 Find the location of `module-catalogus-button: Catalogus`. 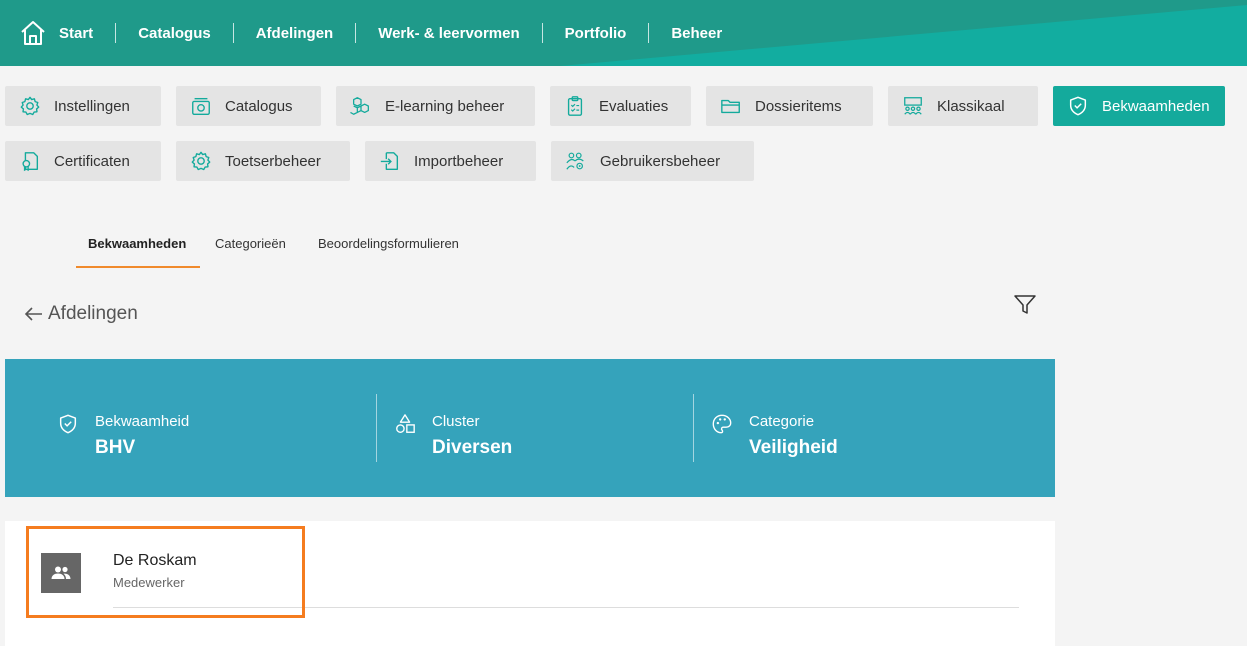

module-catalogus-button: Catalogus is located at coordinates (248, 106).